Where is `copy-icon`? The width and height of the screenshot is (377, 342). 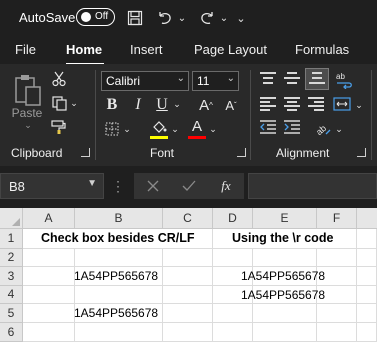 copy-icon is located at coordinates (59, 103).